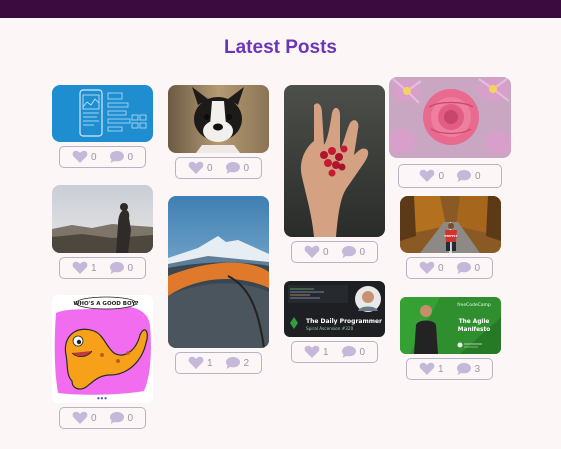 The image size is (561, 449). Describe the element at coordinates (344, 321) in the screenshot. I see `programmer-title: The Daily Programmer` at that location.